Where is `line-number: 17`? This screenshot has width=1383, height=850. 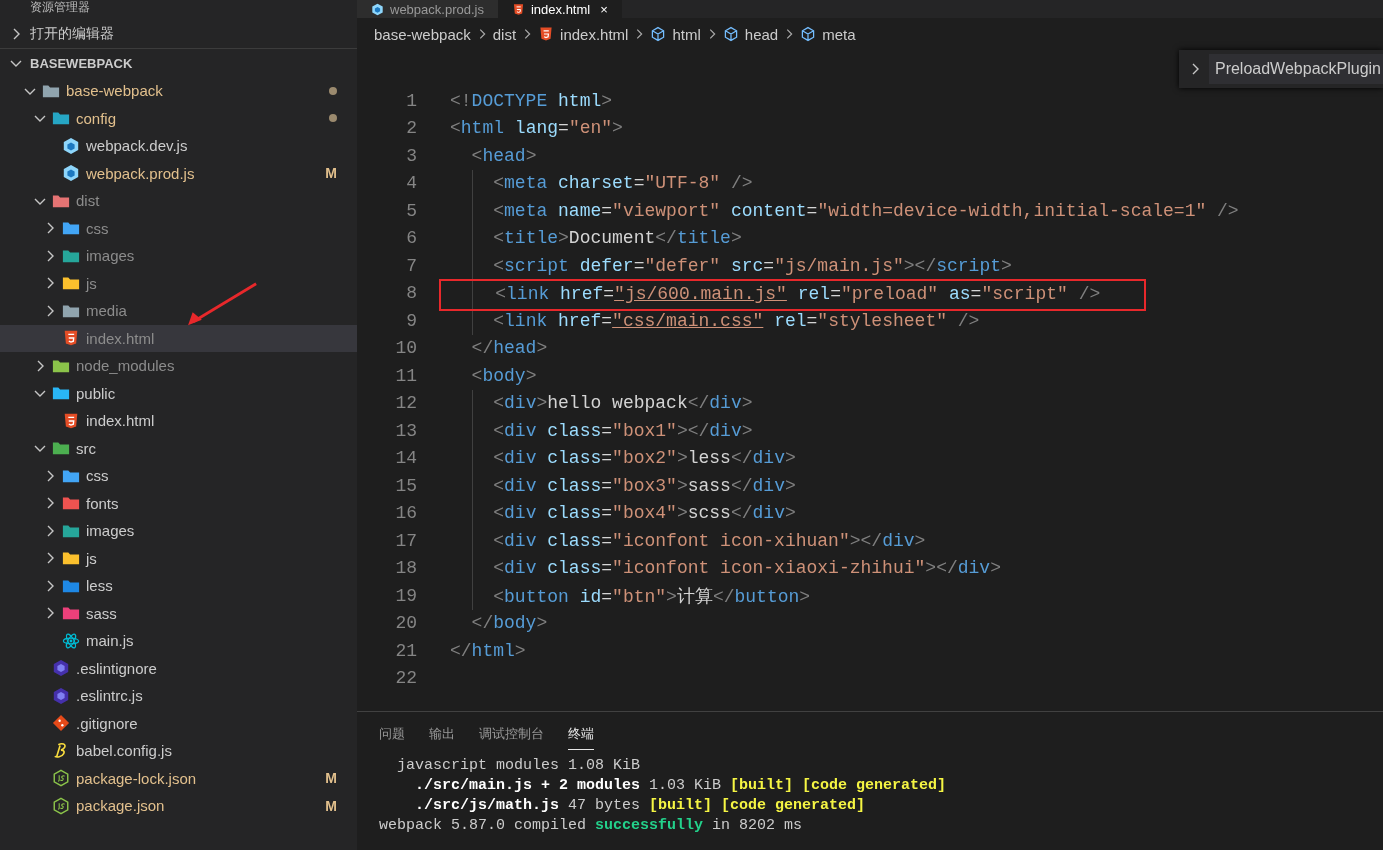
line-number: 17 is located at coordinates (405, 540).